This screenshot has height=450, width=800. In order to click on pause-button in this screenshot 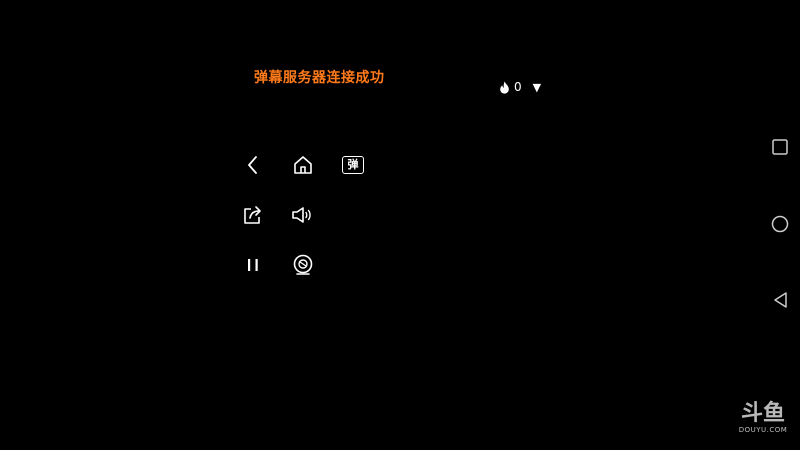, I will do `click(253, 265)`.